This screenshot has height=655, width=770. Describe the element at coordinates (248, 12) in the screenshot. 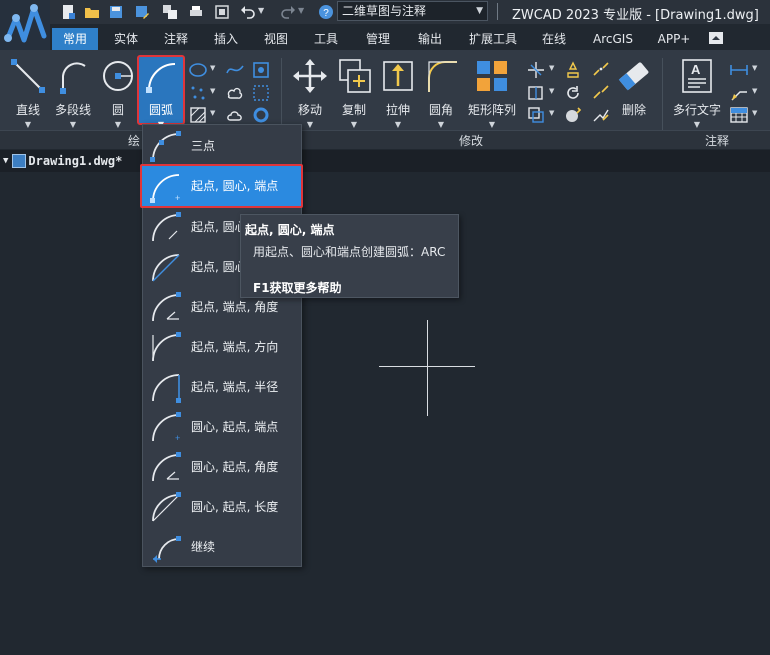

I see `undo-icon` at that location.